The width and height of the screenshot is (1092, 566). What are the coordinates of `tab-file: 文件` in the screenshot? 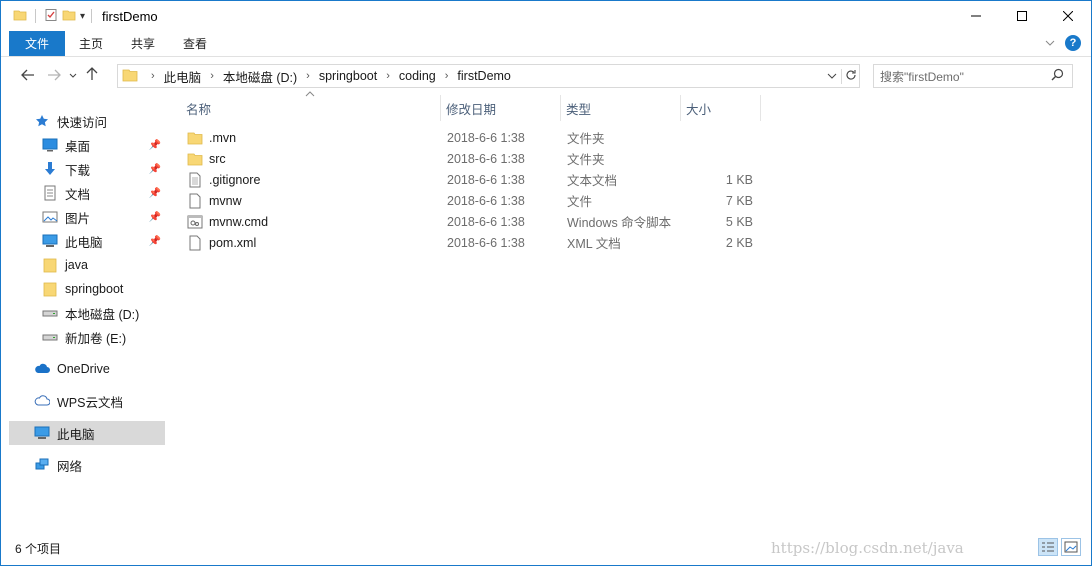 It's located at (37, 43).